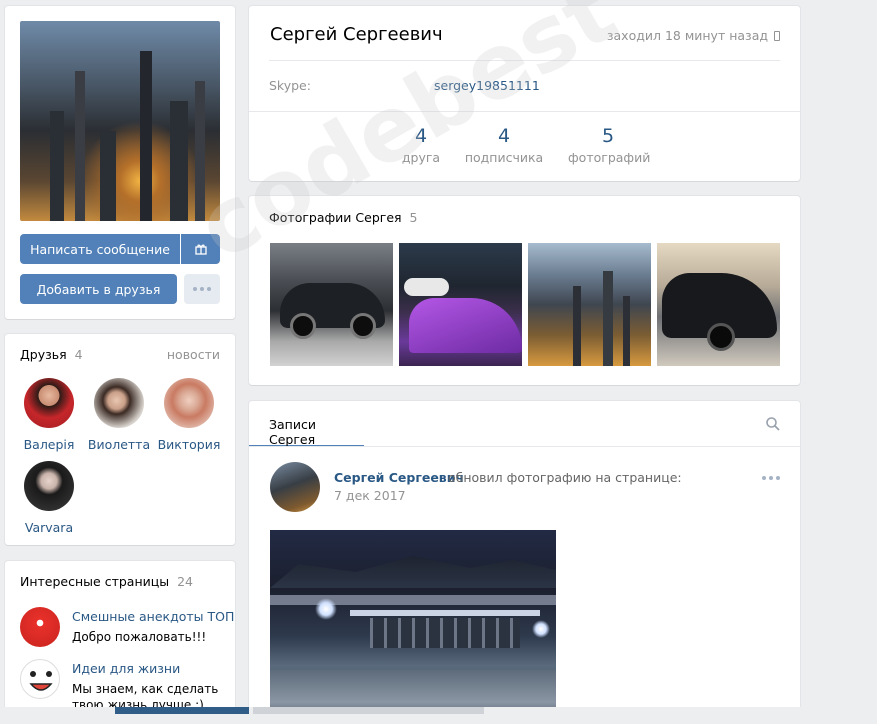 This screenshot has width=877, height=724. What do you see at coordinates (335, 217) in the screenshot?
I see `photos-title: Фотографии Сергея` at bounding box center [335, 217].